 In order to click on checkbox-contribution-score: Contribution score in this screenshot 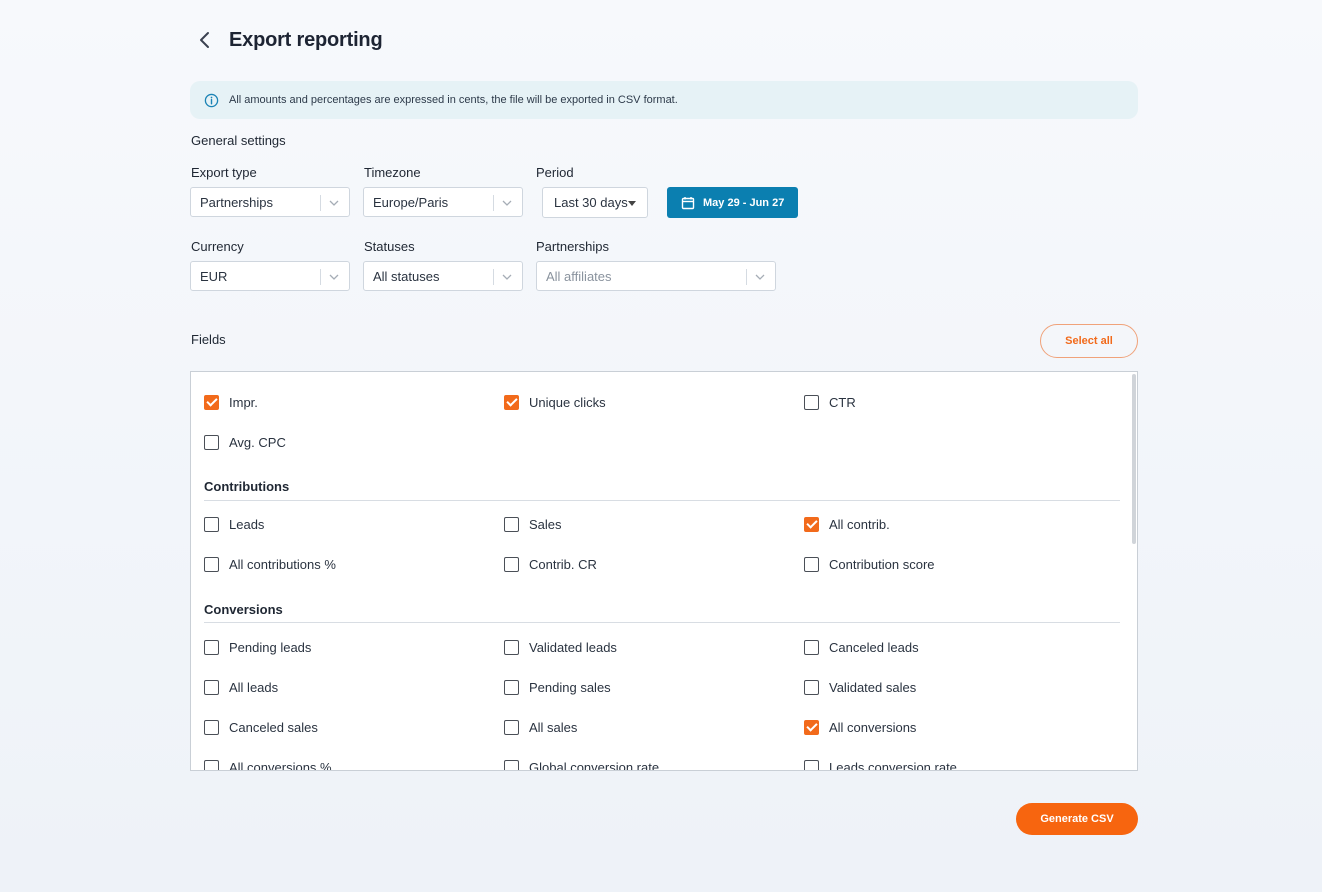, I will do `click(869, 564)`.